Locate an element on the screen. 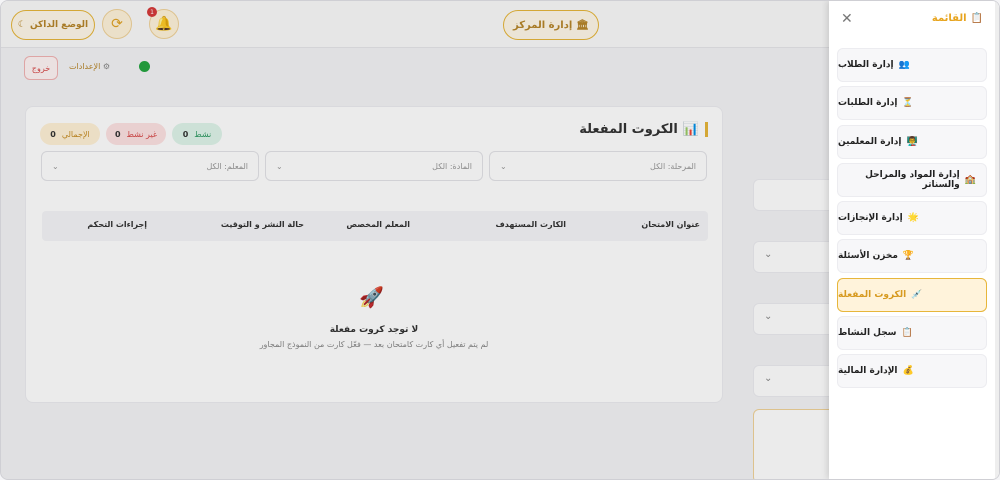 Image resolution: width=1000 pixels, height=480 pixels. menu-item: 🏆 مخزن الأسئلة is located at coordinates (912, 256).